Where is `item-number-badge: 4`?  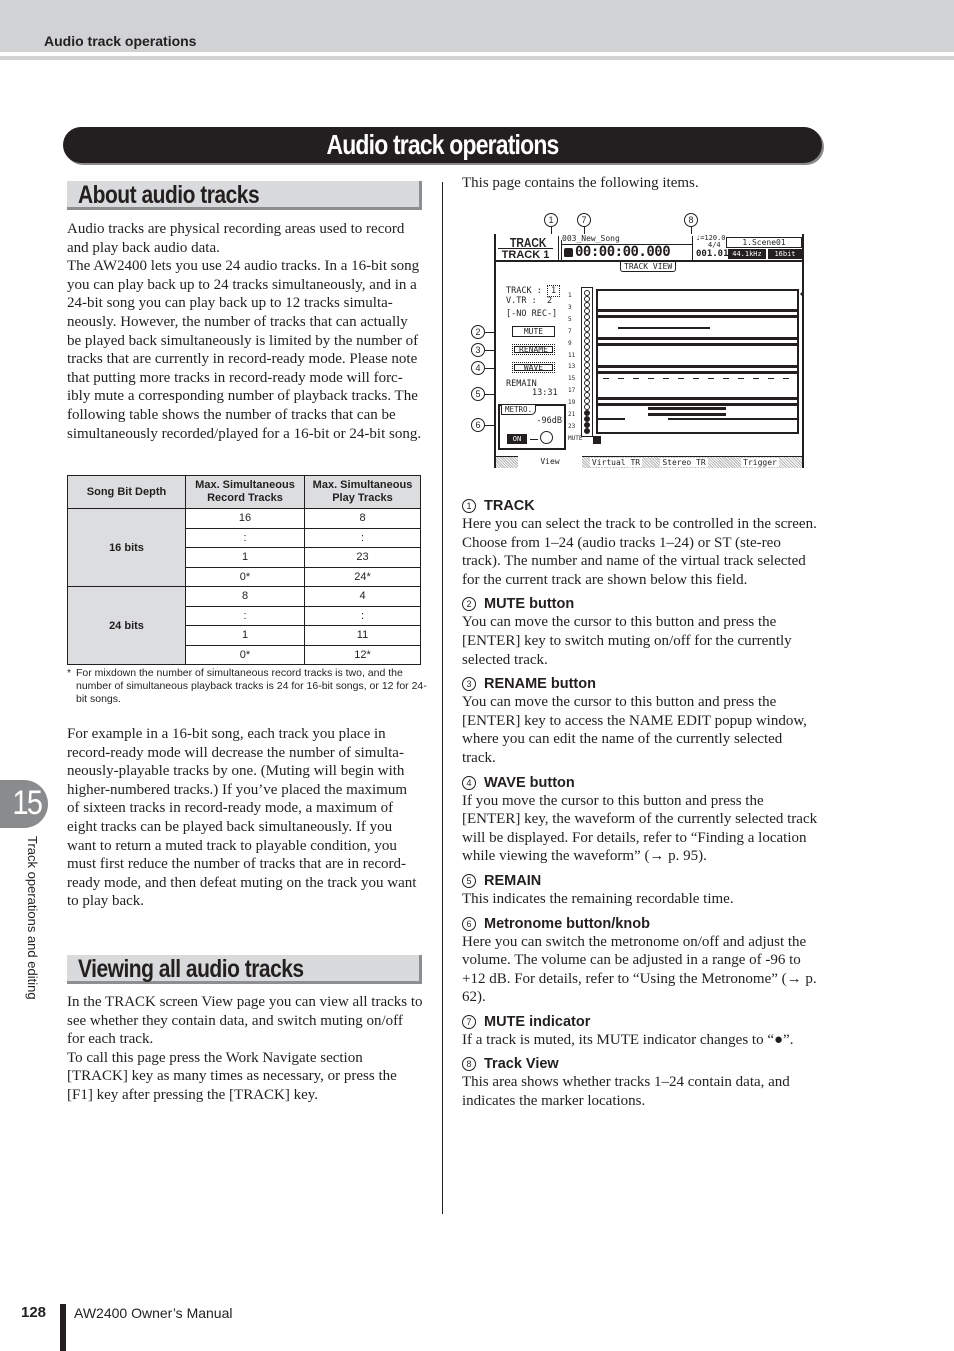
item-number-badge: 4 is located at coordinates (469, 782).